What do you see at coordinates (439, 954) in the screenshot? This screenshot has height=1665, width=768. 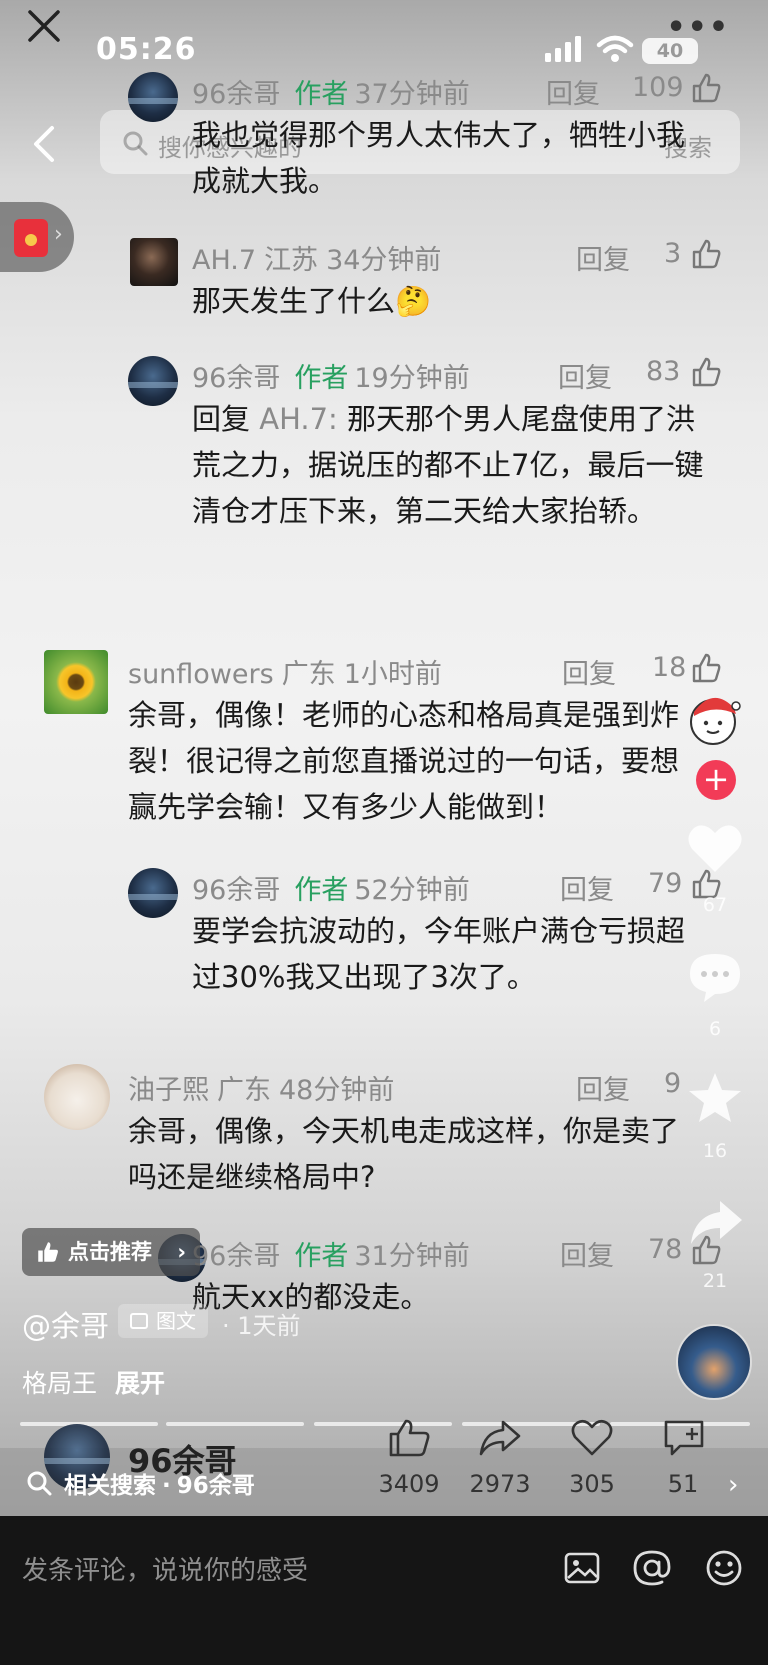 I see `comment-text: 要学会抗波动的，今年账户满仓亏损超过30%我又出现了3次了。` at bounding box center [439, 954].